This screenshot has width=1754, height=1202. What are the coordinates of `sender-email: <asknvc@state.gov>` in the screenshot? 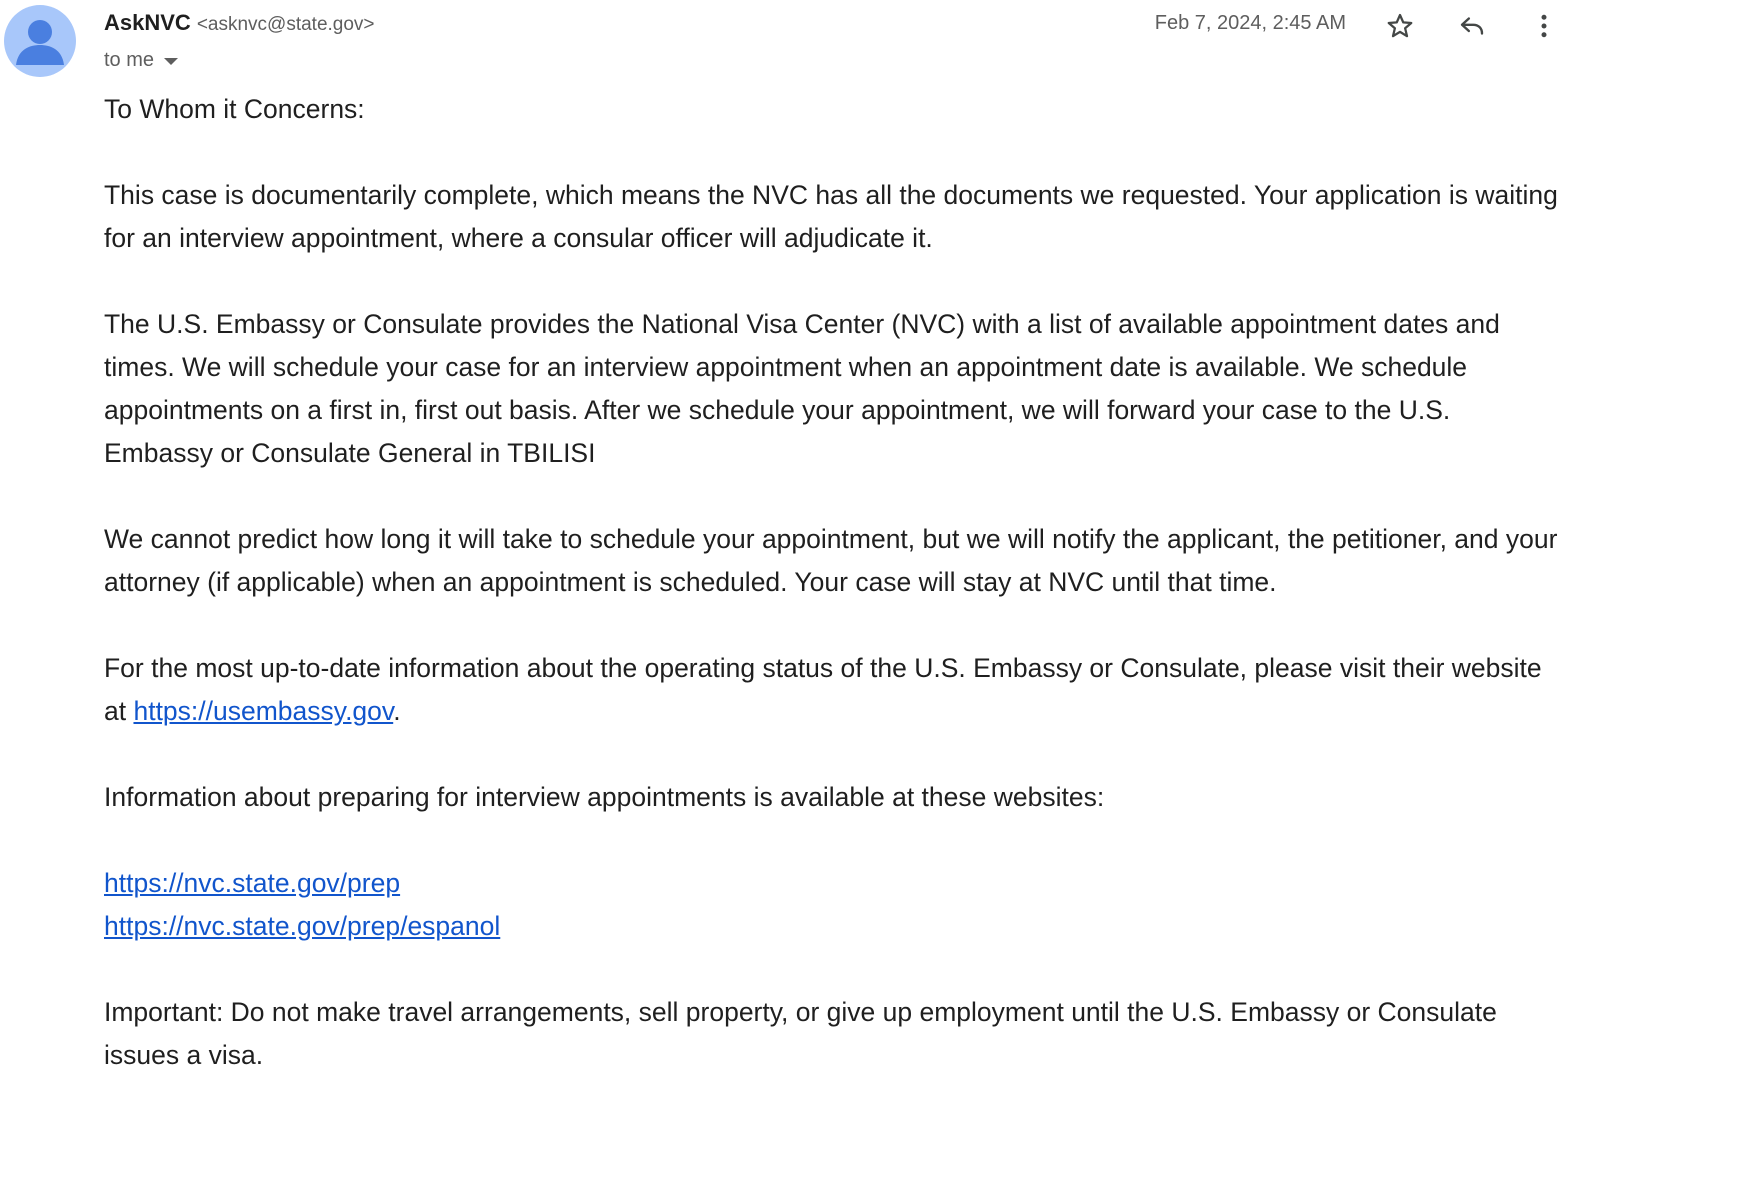 It's located at (285, 24).